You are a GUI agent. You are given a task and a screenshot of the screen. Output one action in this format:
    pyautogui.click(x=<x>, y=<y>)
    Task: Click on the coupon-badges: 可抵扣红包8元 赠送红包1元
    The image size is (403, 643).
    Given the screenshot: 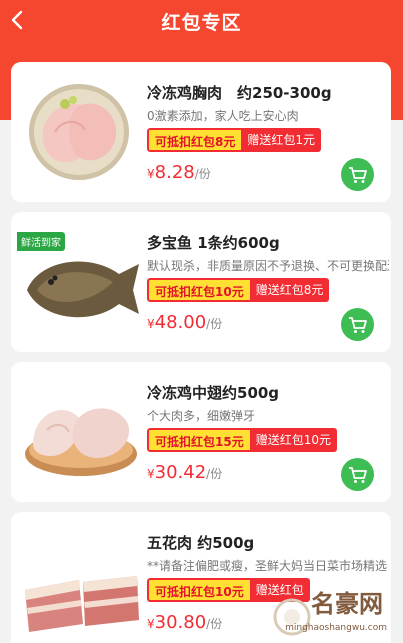 What is the action you would take?
    pyautogui.click(x=234, y=140)
    